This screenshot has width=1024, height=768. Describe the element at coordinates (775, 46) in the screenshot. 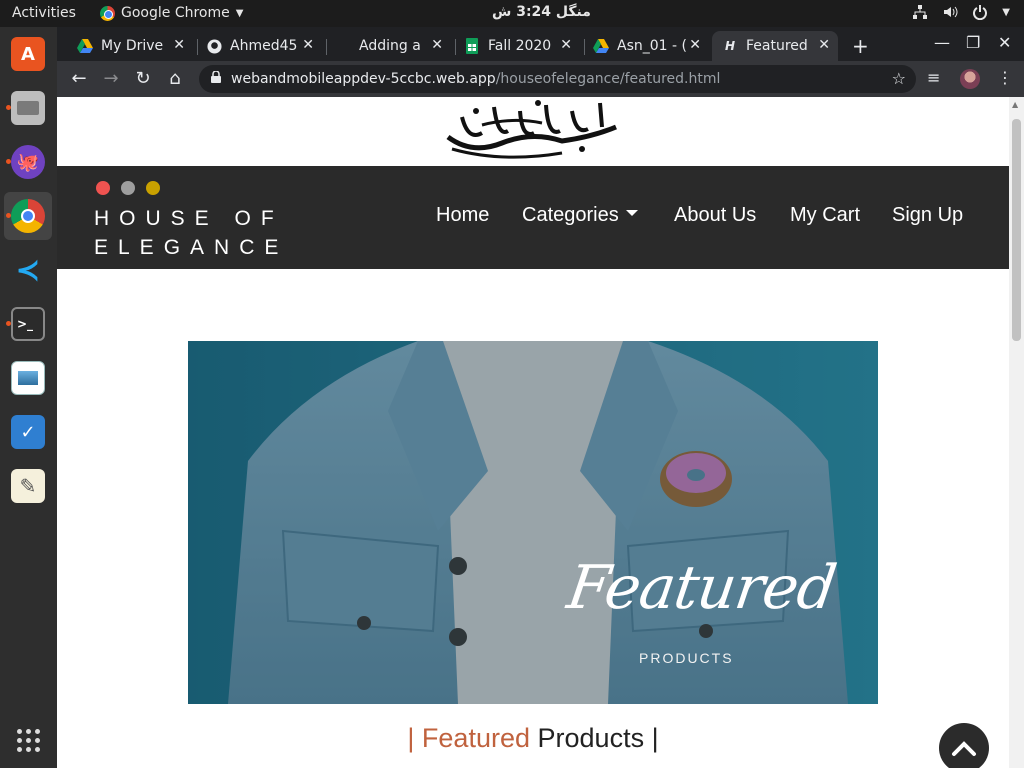

I see `tab-featured: H Featured ✕` at that location.